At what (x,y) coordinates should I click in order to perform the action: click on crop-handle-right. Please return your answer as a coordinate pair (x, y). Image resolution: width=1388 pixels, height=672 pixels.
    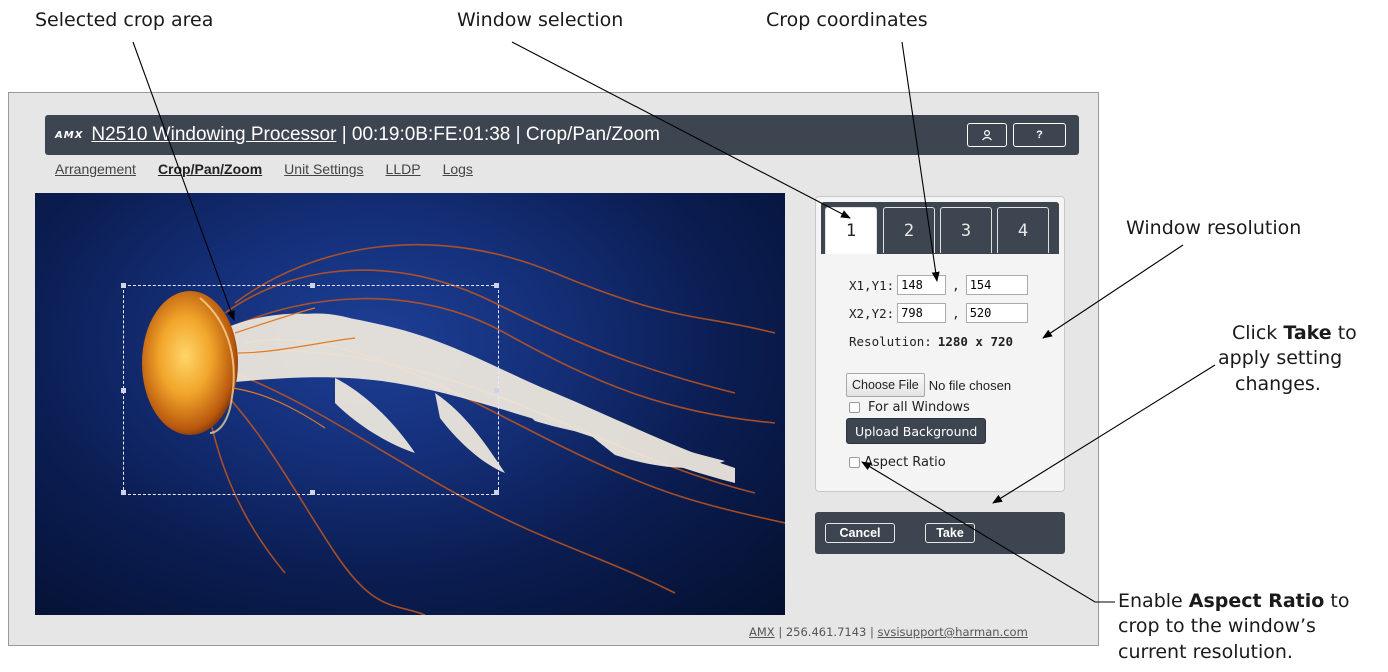
    Looking at the image, I should click on (496, 390).